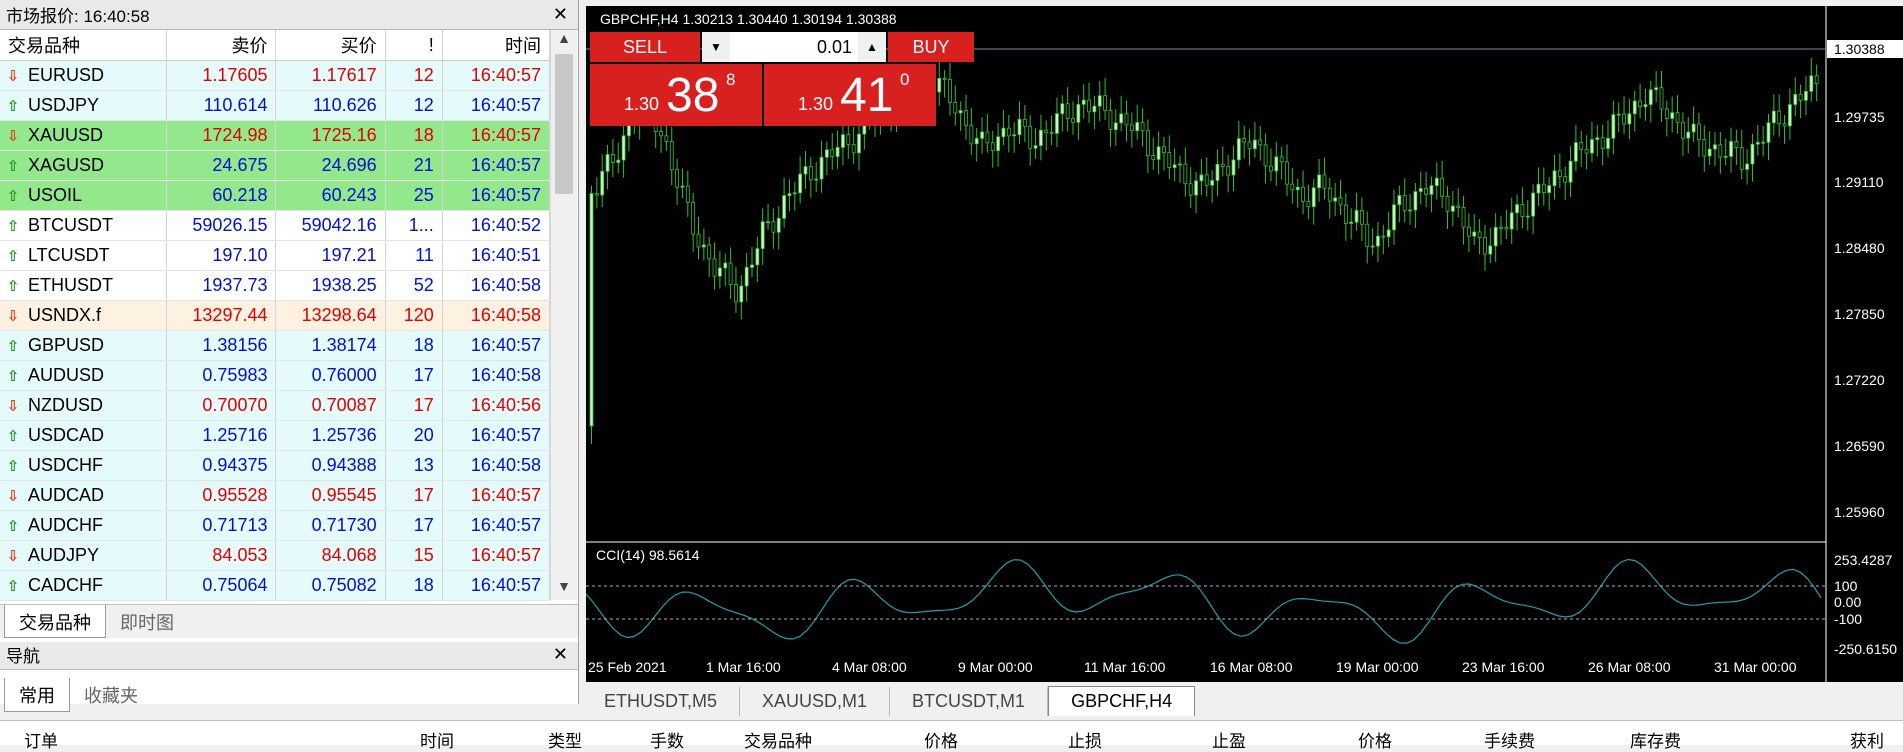 This screenshot has height=752, width=1903. I want to click on column-header-price: 价格, so click(941, 739).